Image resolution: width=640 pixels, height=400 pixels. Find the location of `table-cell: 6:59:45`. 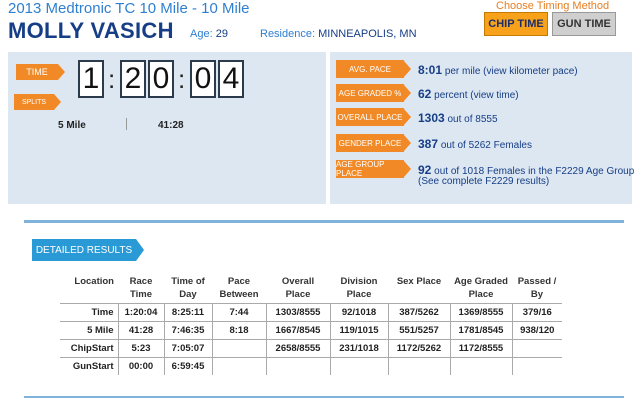

table-cell: 6:59:45 is located at coordinates (187, 366).